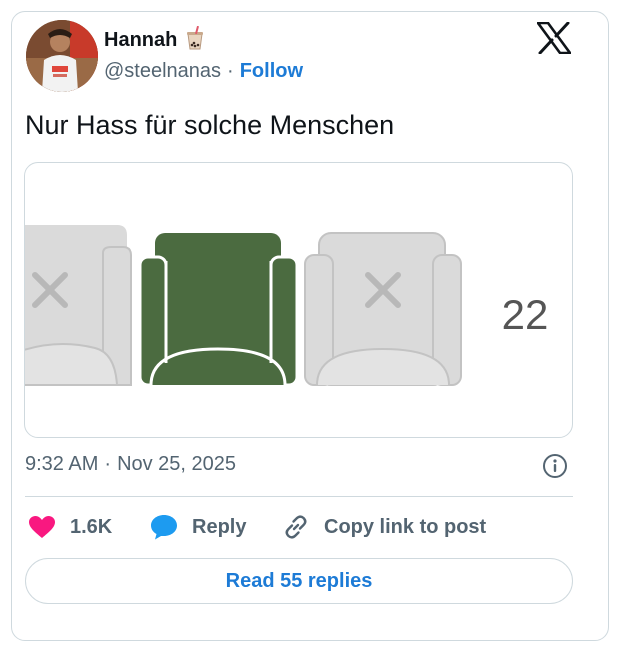 Image resolution: width=620 pixels, height=652 pixels. What do you see at coordinates (195, 40) in the screenshot?
I see `bubble-tea-icon` at bounding box center [195, 40].